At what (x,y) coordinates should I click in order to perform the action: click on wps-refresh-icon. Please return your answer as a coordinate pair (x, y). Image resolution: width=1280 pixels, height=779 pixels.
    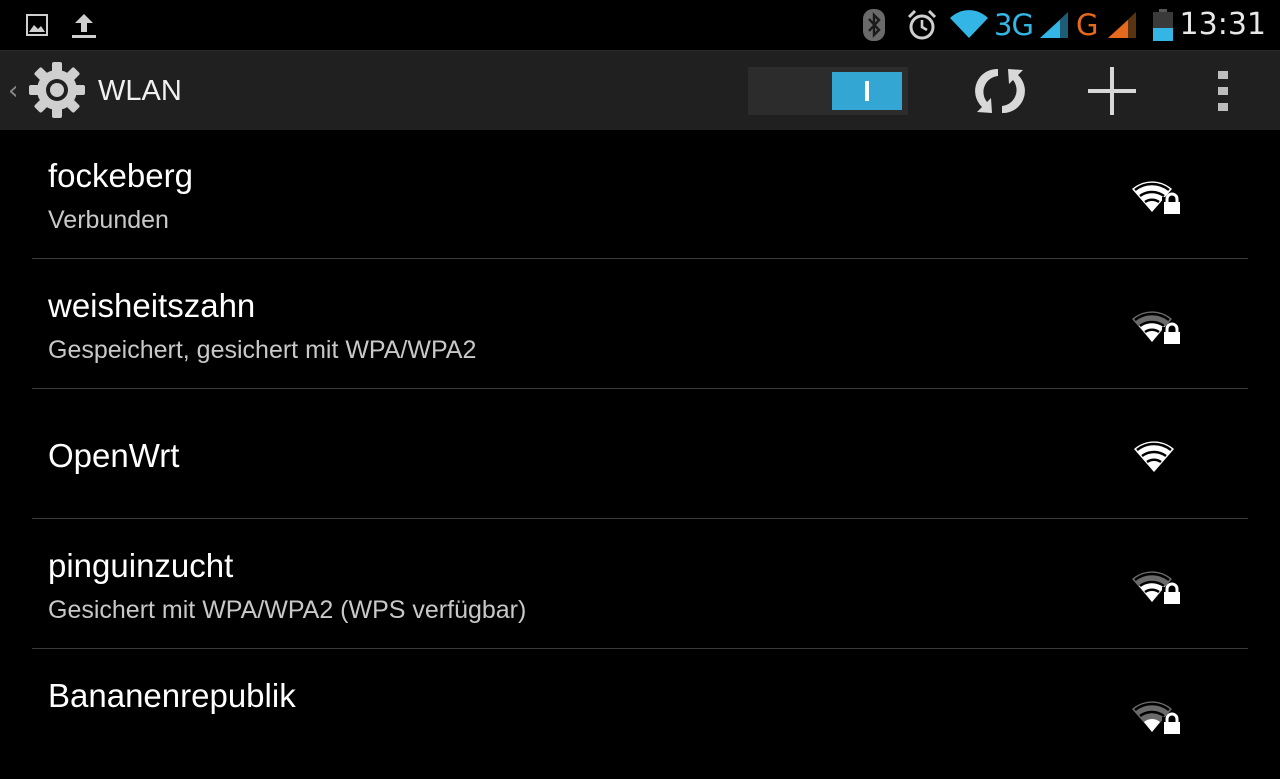
    Looking at the image, I should click on (1000, 91).